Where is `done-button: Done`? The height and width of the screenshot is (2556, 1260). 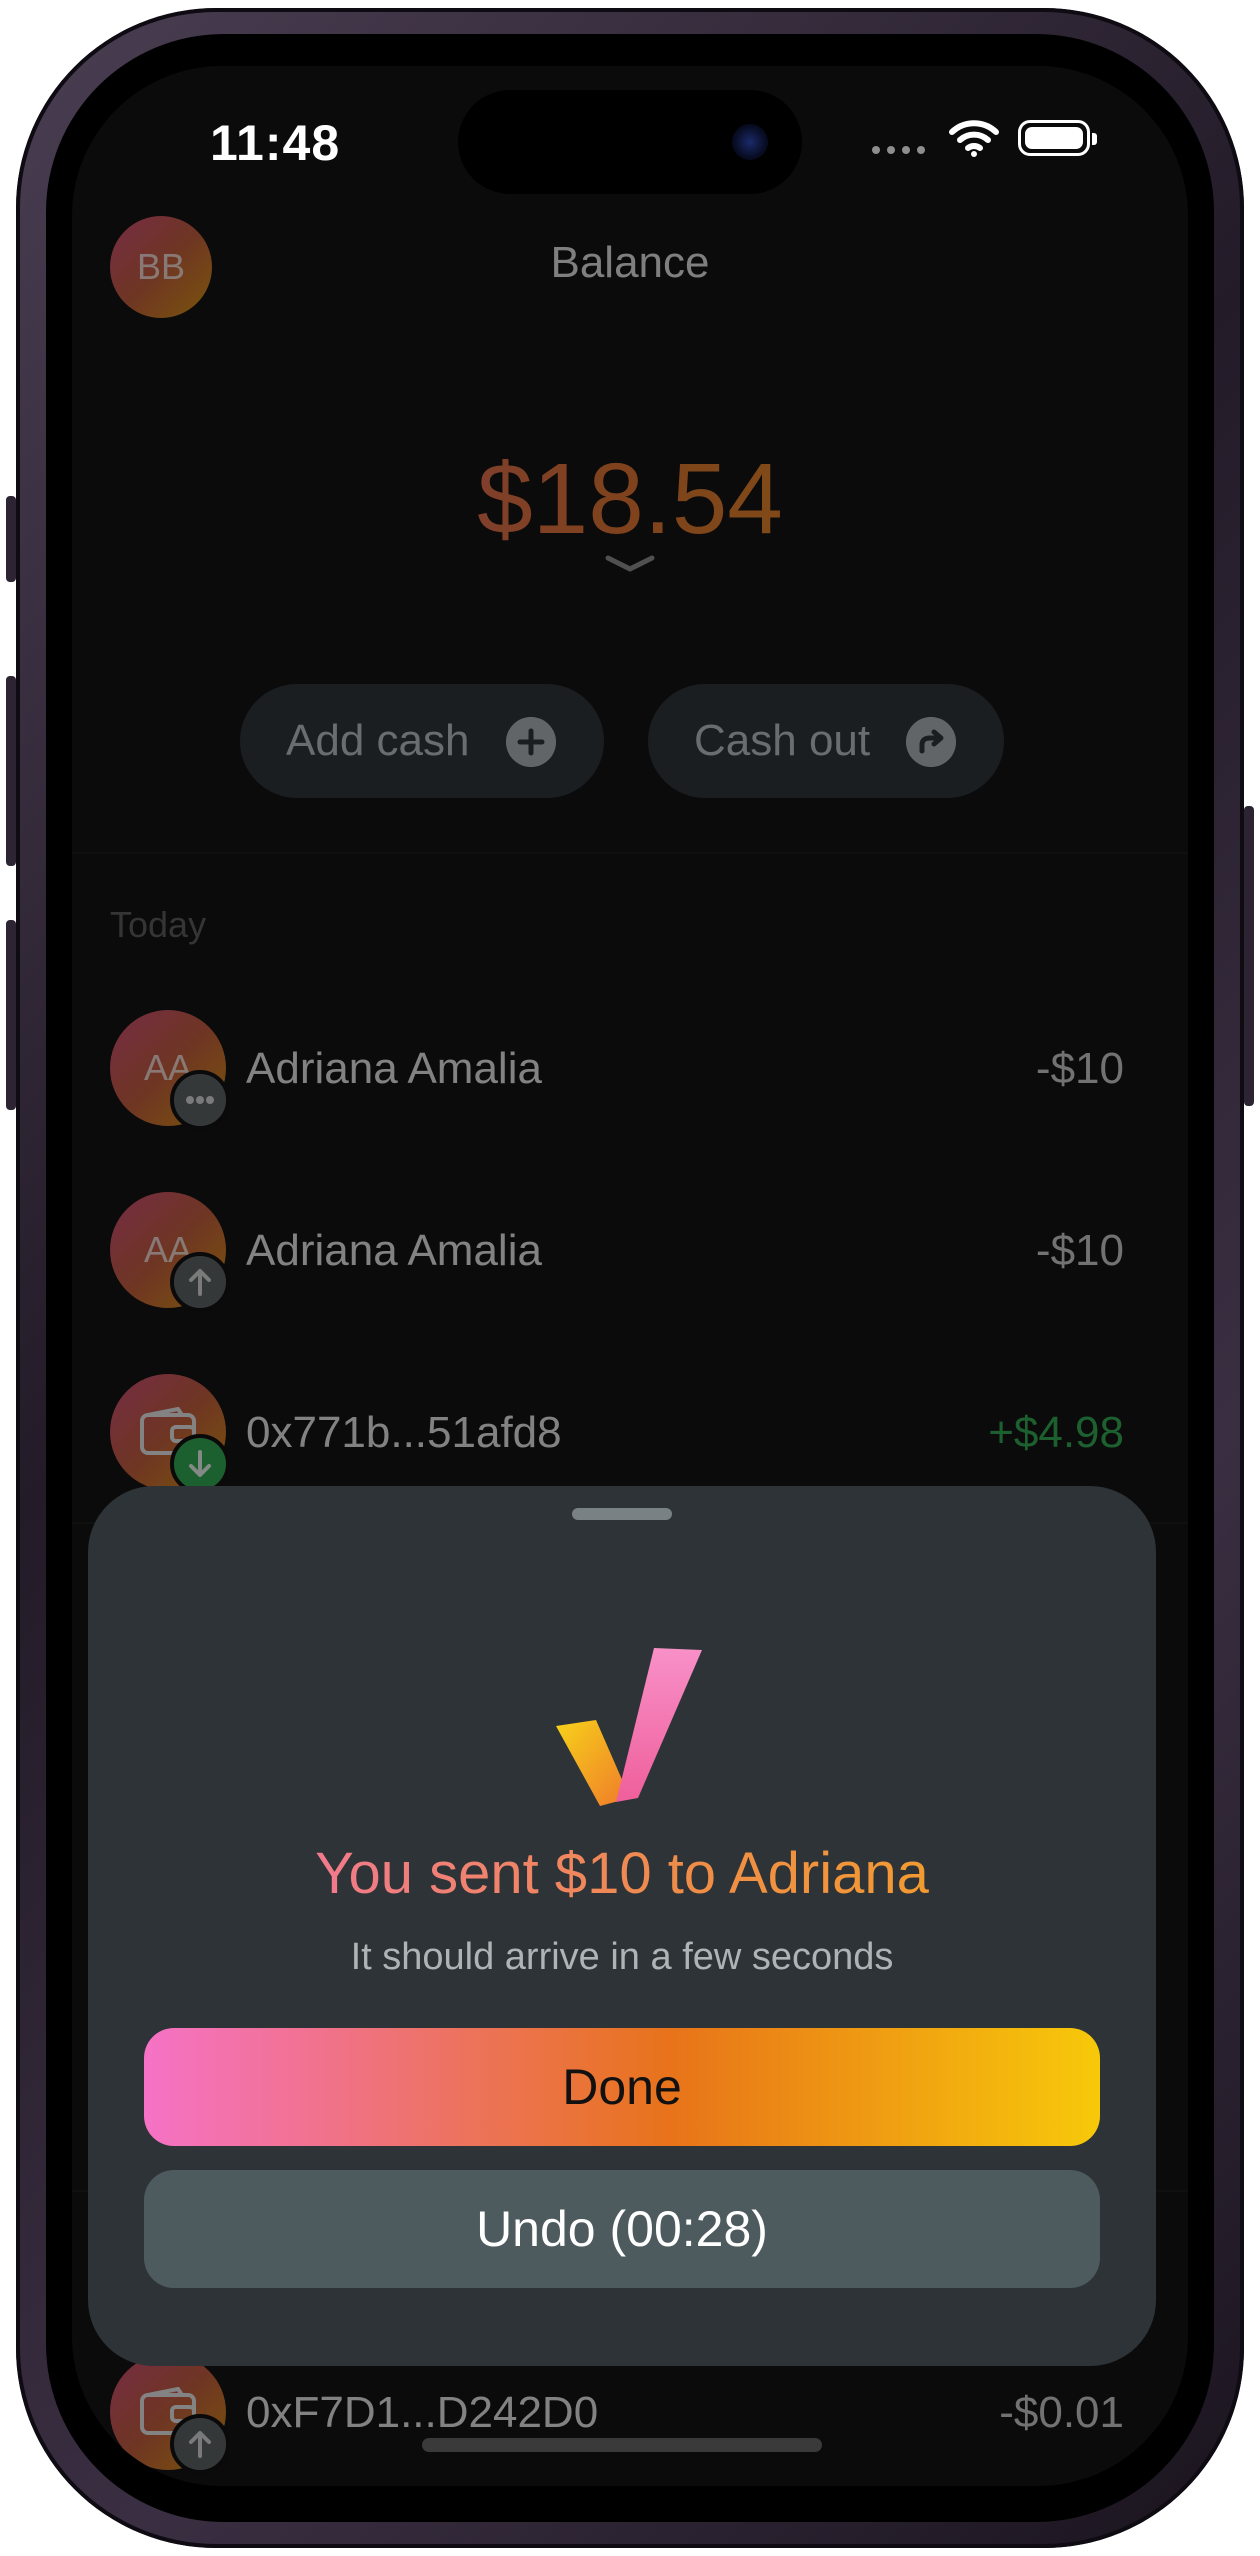 done-button: Done is located at coordinates (622, 2087).